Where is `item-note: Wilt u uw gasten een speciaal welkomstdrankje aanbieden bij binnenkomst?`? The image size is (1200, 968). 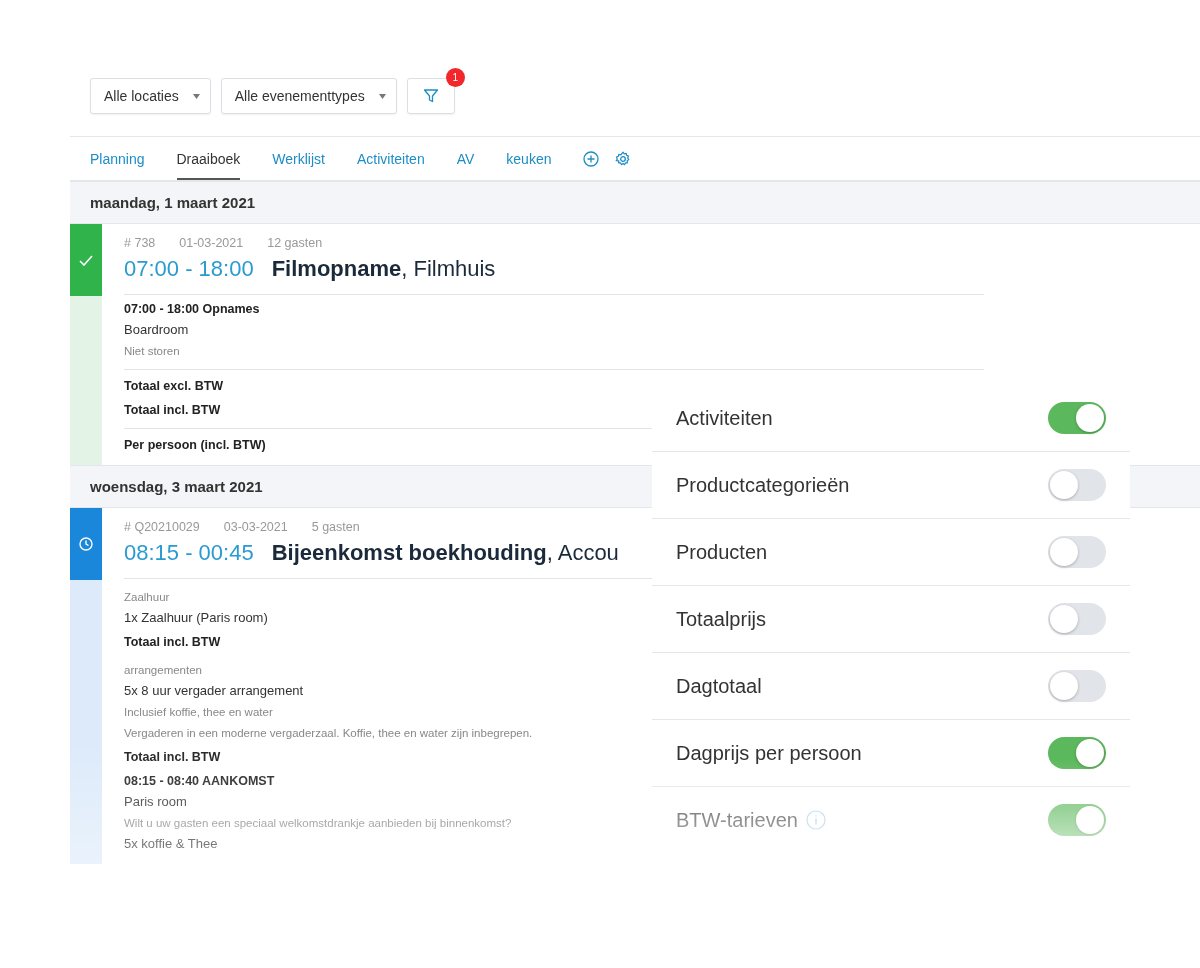 item-note: Wilt u uw gasten een speciaal welkomstdrankje aanbieden bij binnenkomst? is located at coordinates (318, 823).